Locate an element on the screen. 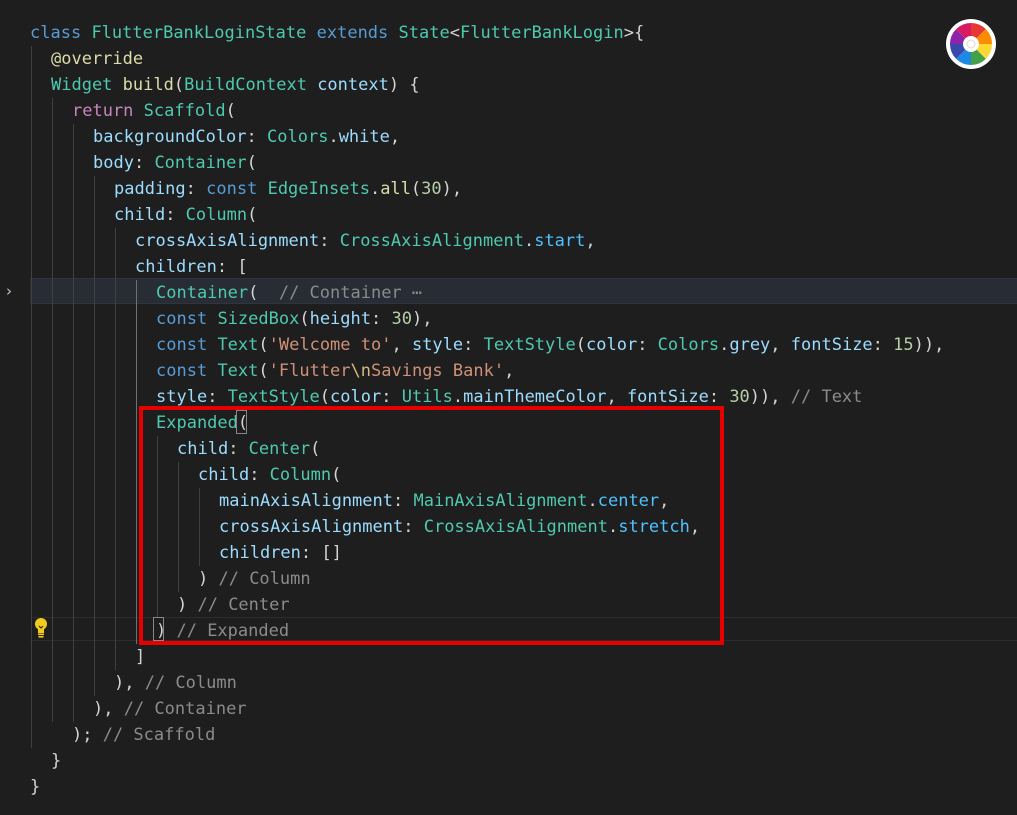  code-line: return Scaffold( is located at coordinates (508, 111).